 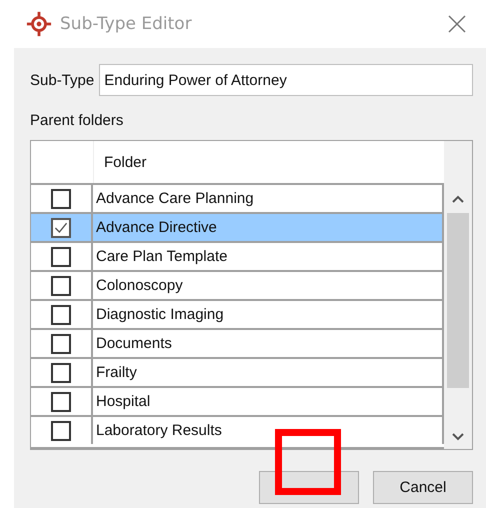 I want to click on sub-type-label: Sub-Type, so click(x=62, y=80).